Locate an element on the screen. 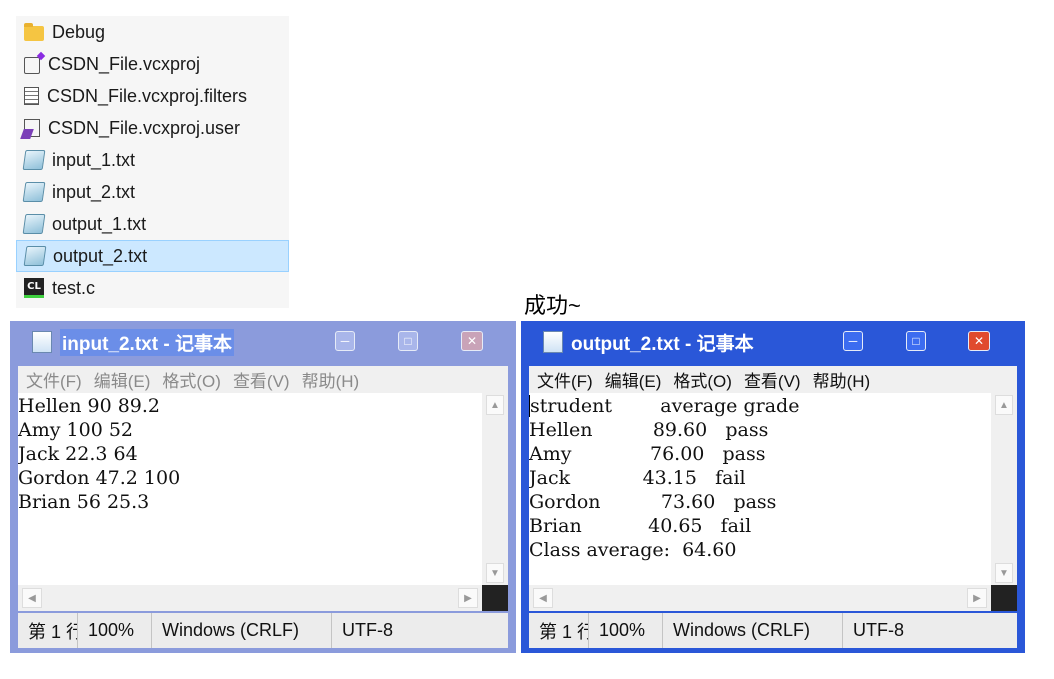 The height and width of the screenshot is (679, 1054). window-title: input_2.txt - 记事本 is located at coordinates (147, 342).